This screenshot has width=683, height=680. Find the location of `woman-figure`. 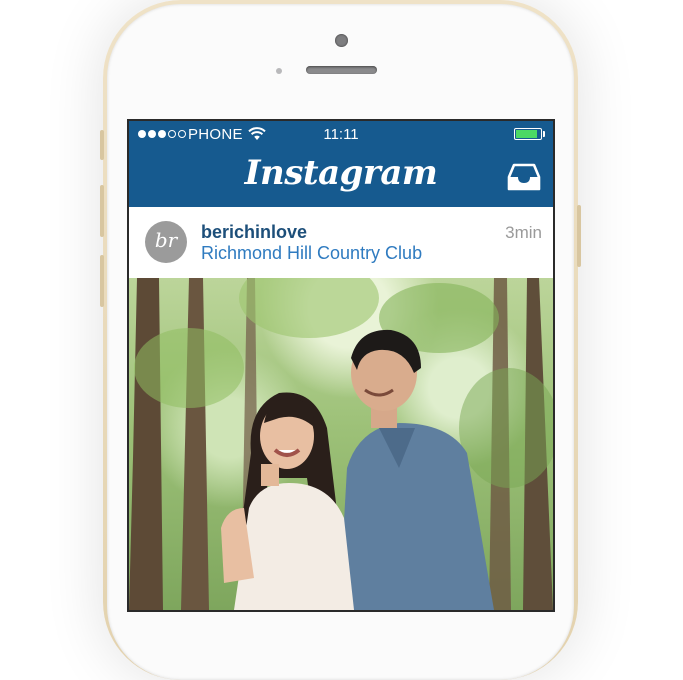

woman-figure is located at coordinates (287, 501).